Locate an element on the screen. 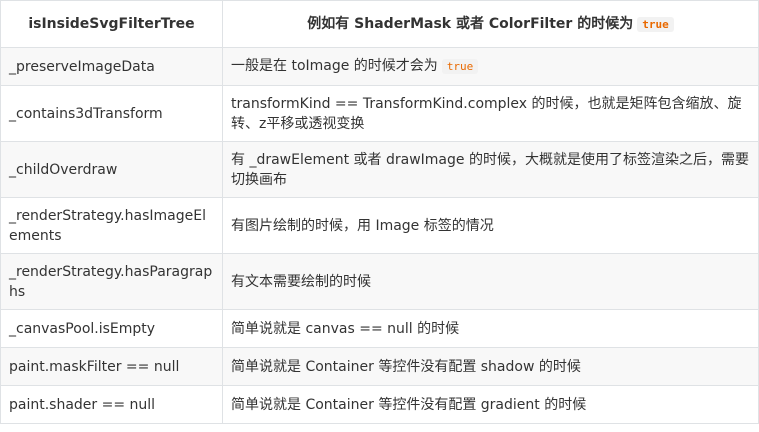 The width and height of the screenshot is (759, 432). cell-description: 简单说就是 Container 等控件没有配置 shadow 的时候 is located at coordinates (490, 366).